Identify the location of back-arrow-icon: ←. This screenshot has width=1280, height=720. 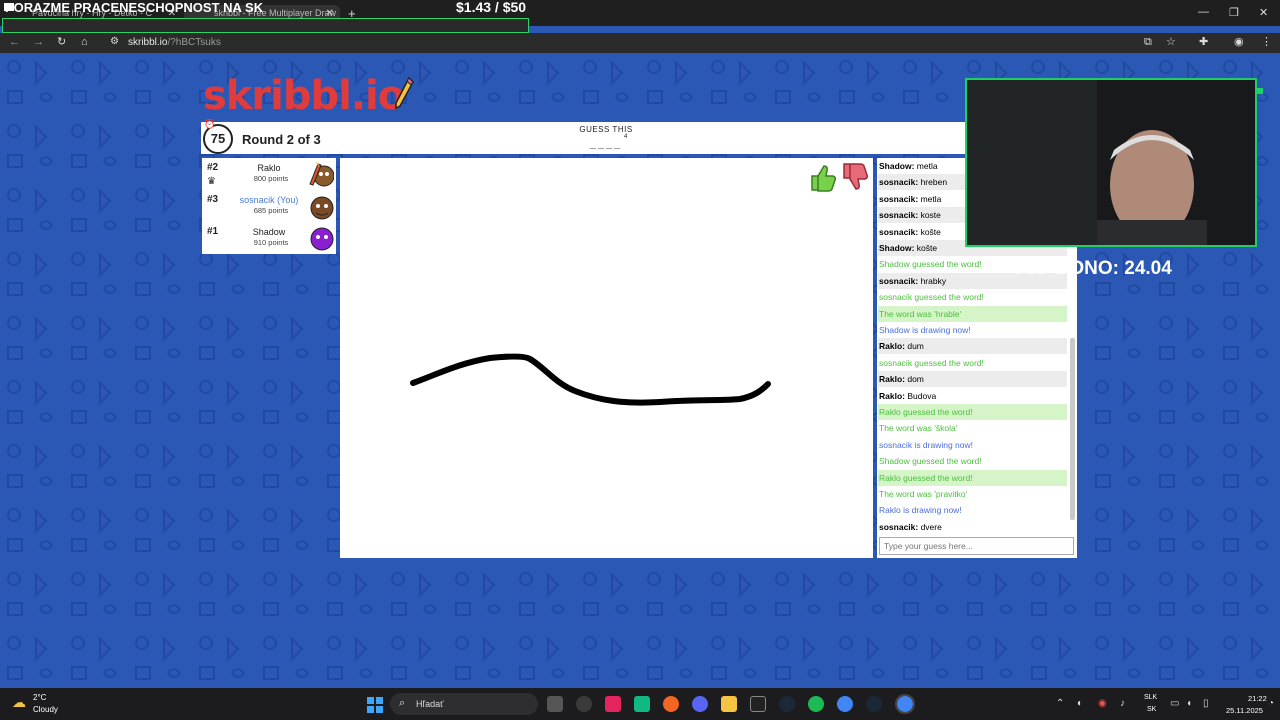
(14, 42).